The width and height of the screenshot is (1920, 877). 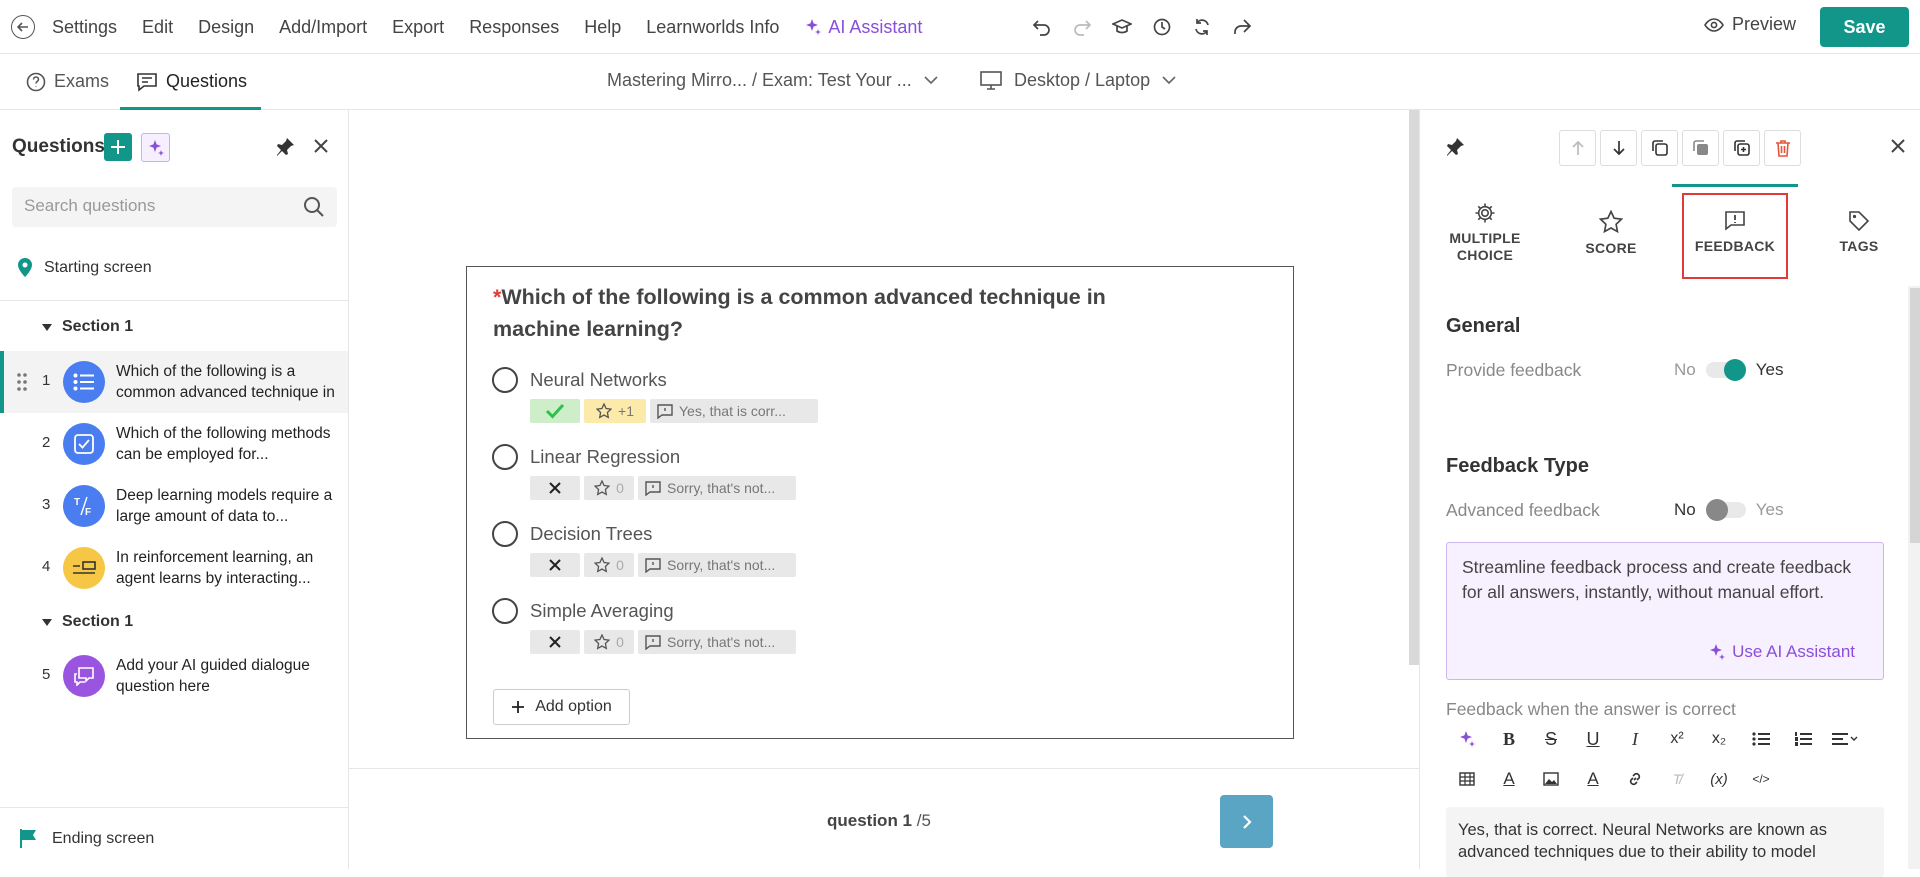 I want to click on add-copy-icon, so click(x=1741, y=148).